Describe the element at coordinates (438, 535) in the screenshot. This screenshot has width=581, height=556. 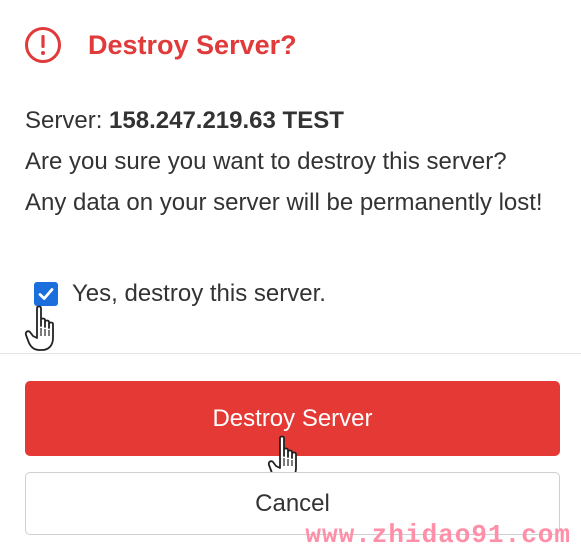
I see `watermark: www.zhidao91.com` at that location.